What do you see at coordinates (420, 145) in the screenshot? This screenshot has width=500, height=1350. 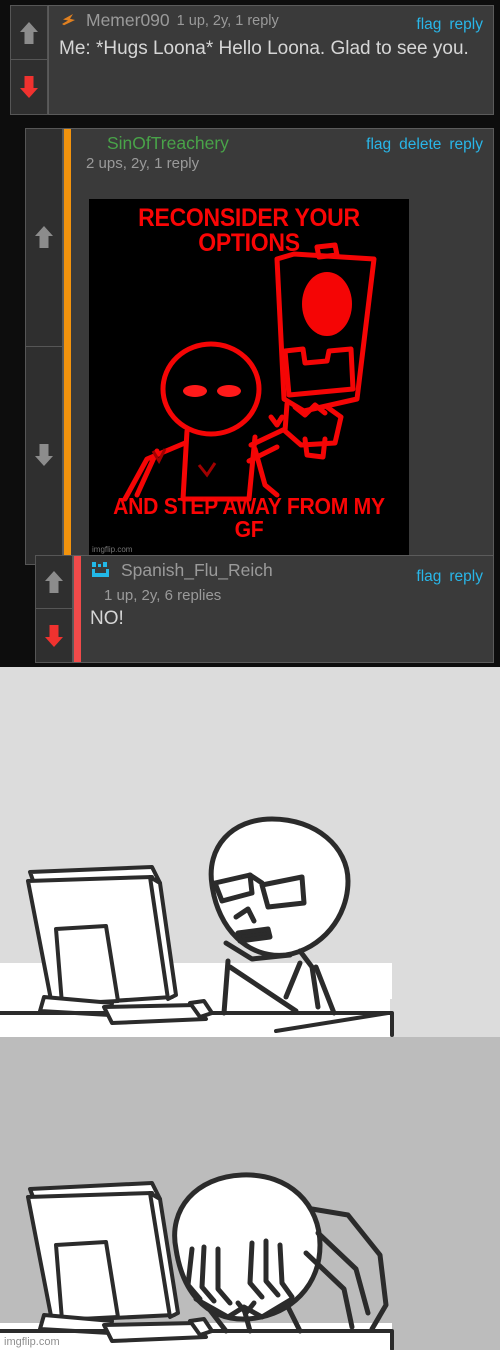 I see `delete-link-2: delete` at bounding box center [420, 145].